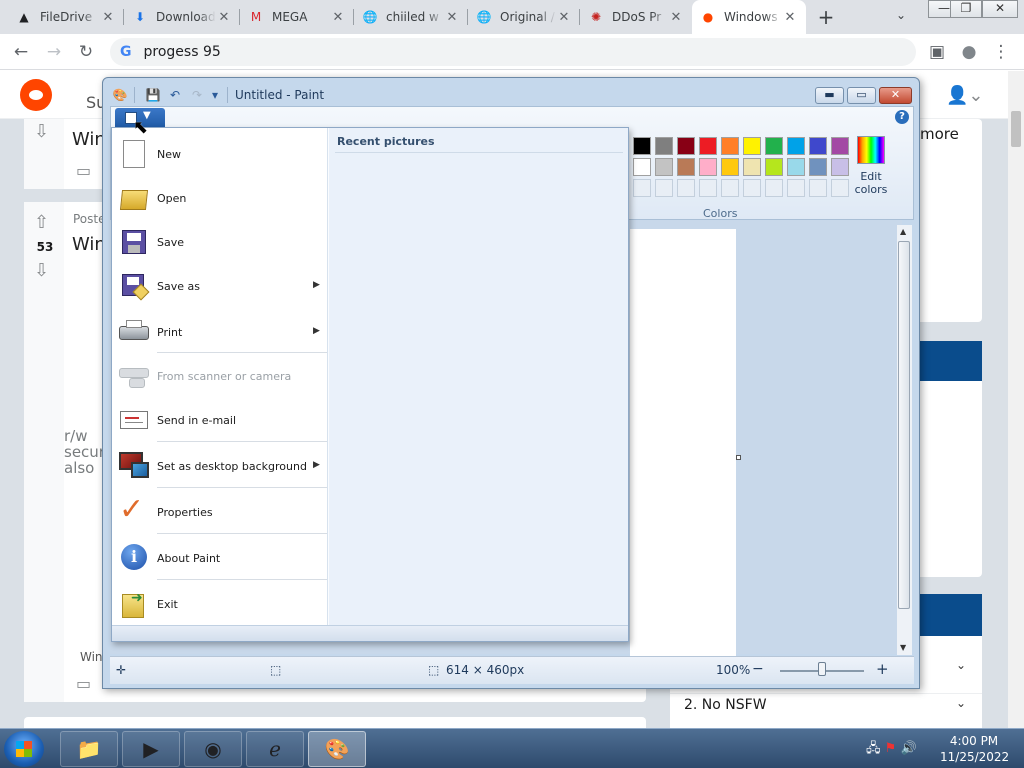 Image resolution: width=1024 pixels, height=768 pixels. Describe the element at coordinates (901, 15) in the screenshot. I see `tab-search-button: ⌄` at that location.